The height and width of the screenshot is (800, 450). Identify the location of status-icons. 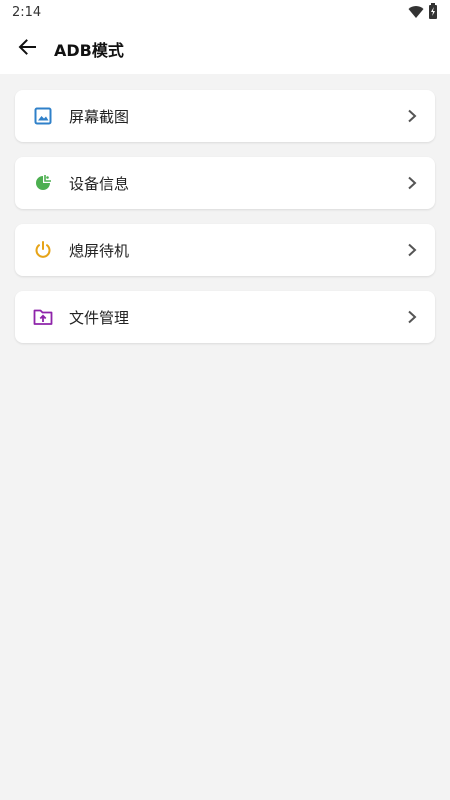
(423, 13).